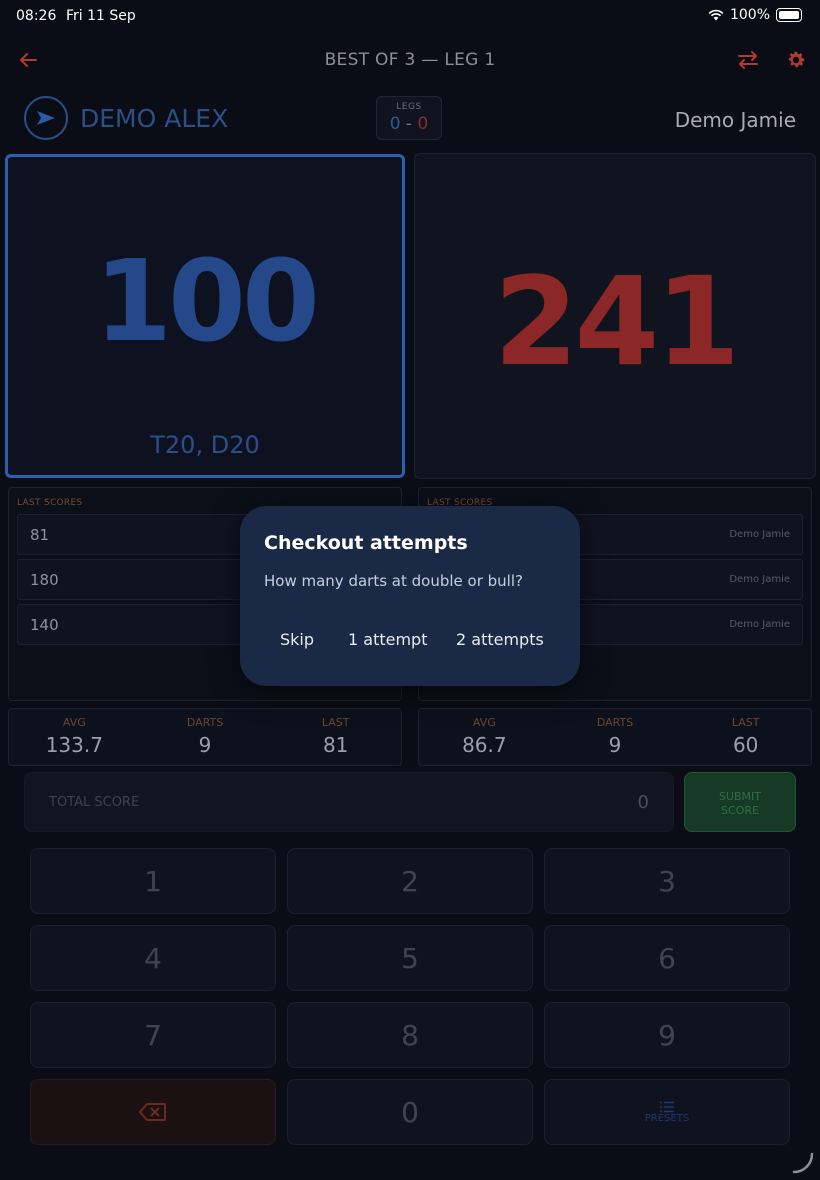  What do you see at coordinates (297, 639) in the screenshot?
I see `skip-button: Skip` at bounding box center [297, 639].